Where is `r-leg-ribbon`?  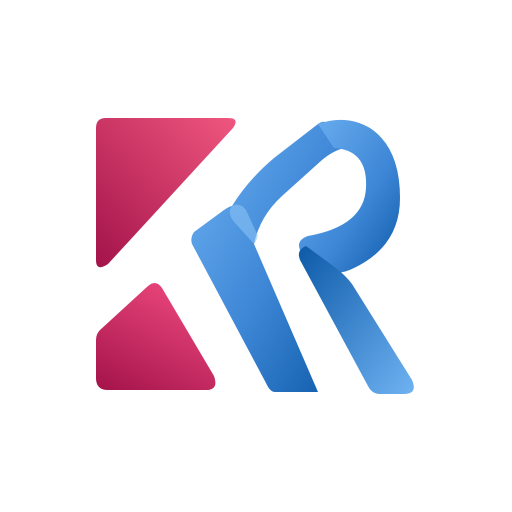 r-leg-ribbon is located at coordinates (356, 320).